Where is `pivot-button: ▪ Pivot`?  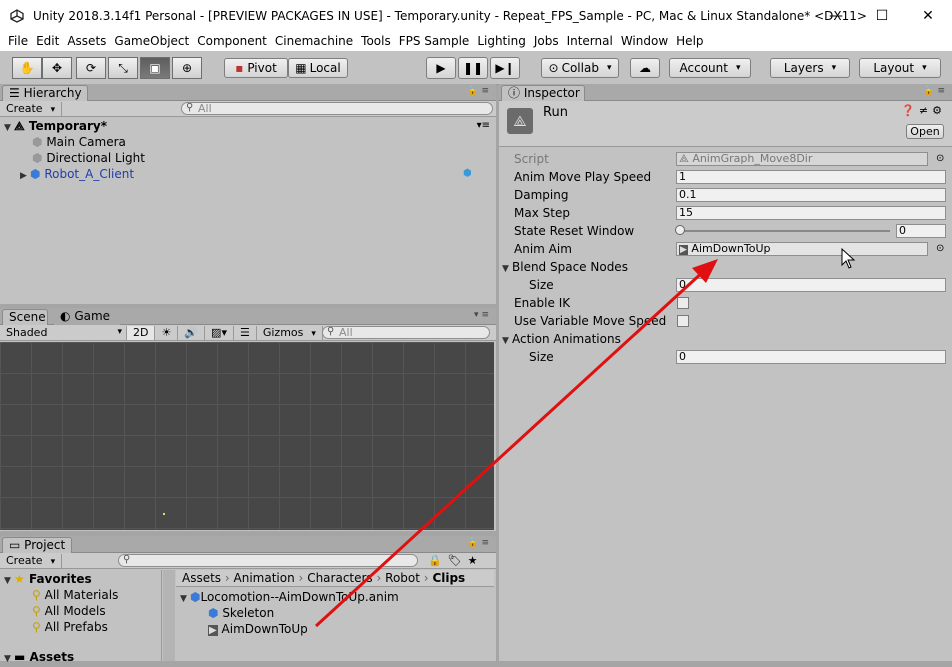
pivot-button: ▪ Pivot is located at coordinates (256, 68).